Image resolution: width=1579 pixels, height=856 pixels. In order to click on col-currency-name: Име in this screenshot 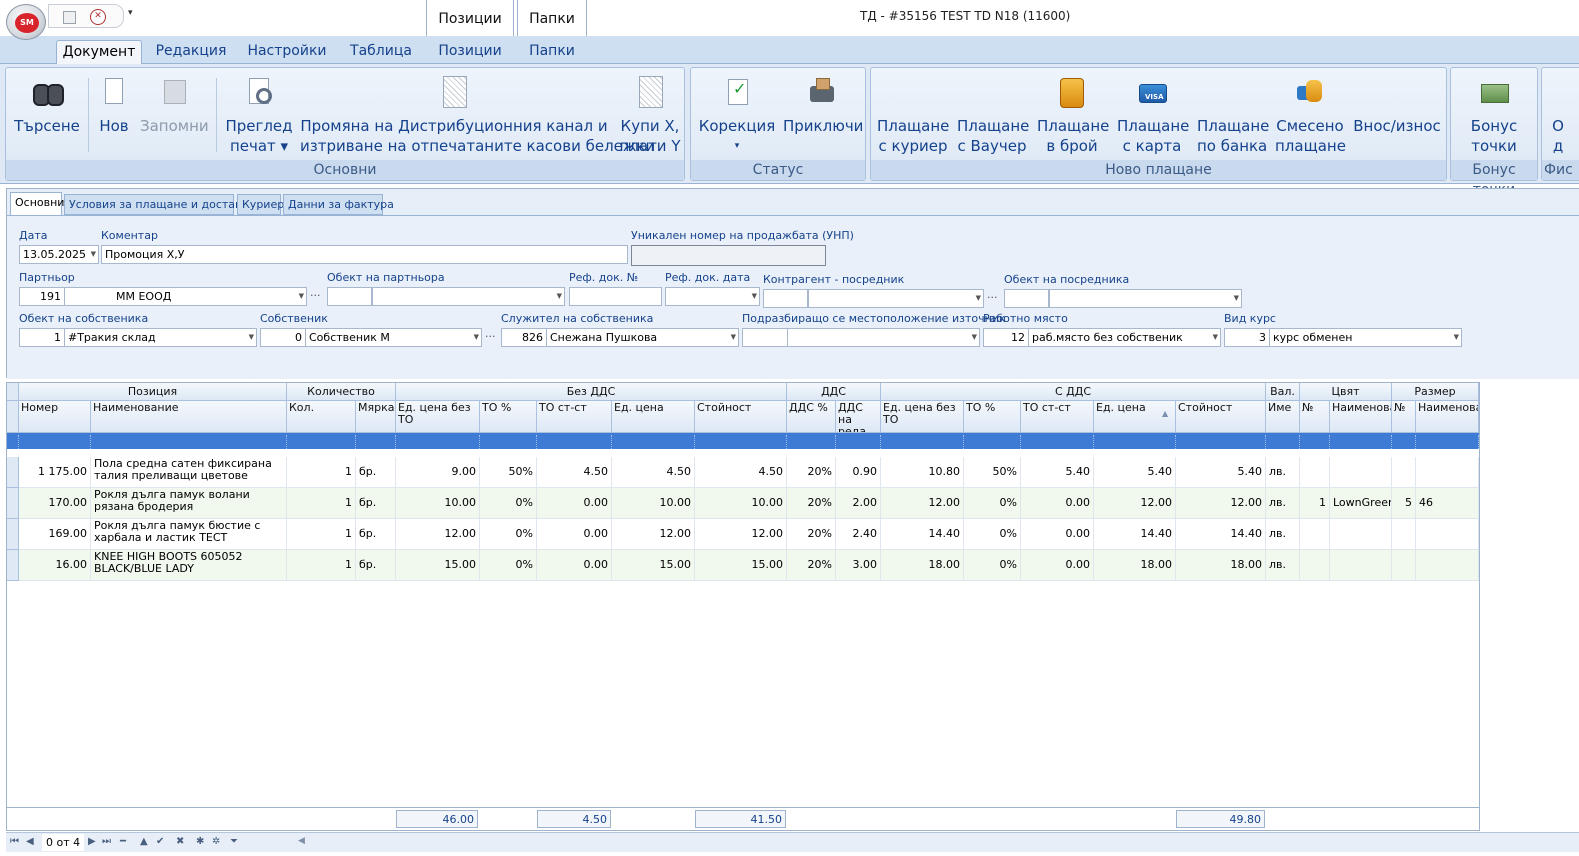, I will do `click(1283, 417)`.